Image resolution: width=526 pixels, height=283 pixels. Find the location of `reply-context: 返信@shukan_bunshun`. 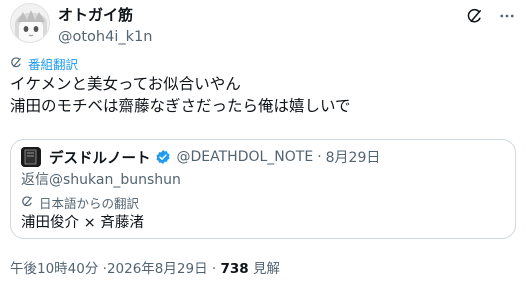

reply-context: 返信@shukan_bunshun is located at coordinates (101, 179).